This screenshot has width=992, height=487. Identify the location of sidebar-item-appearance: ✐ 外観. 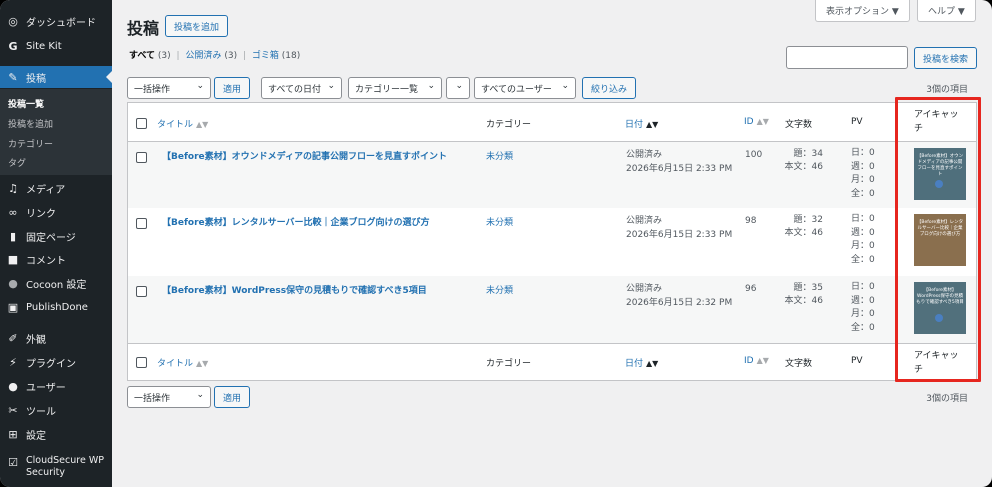
(56, 338).